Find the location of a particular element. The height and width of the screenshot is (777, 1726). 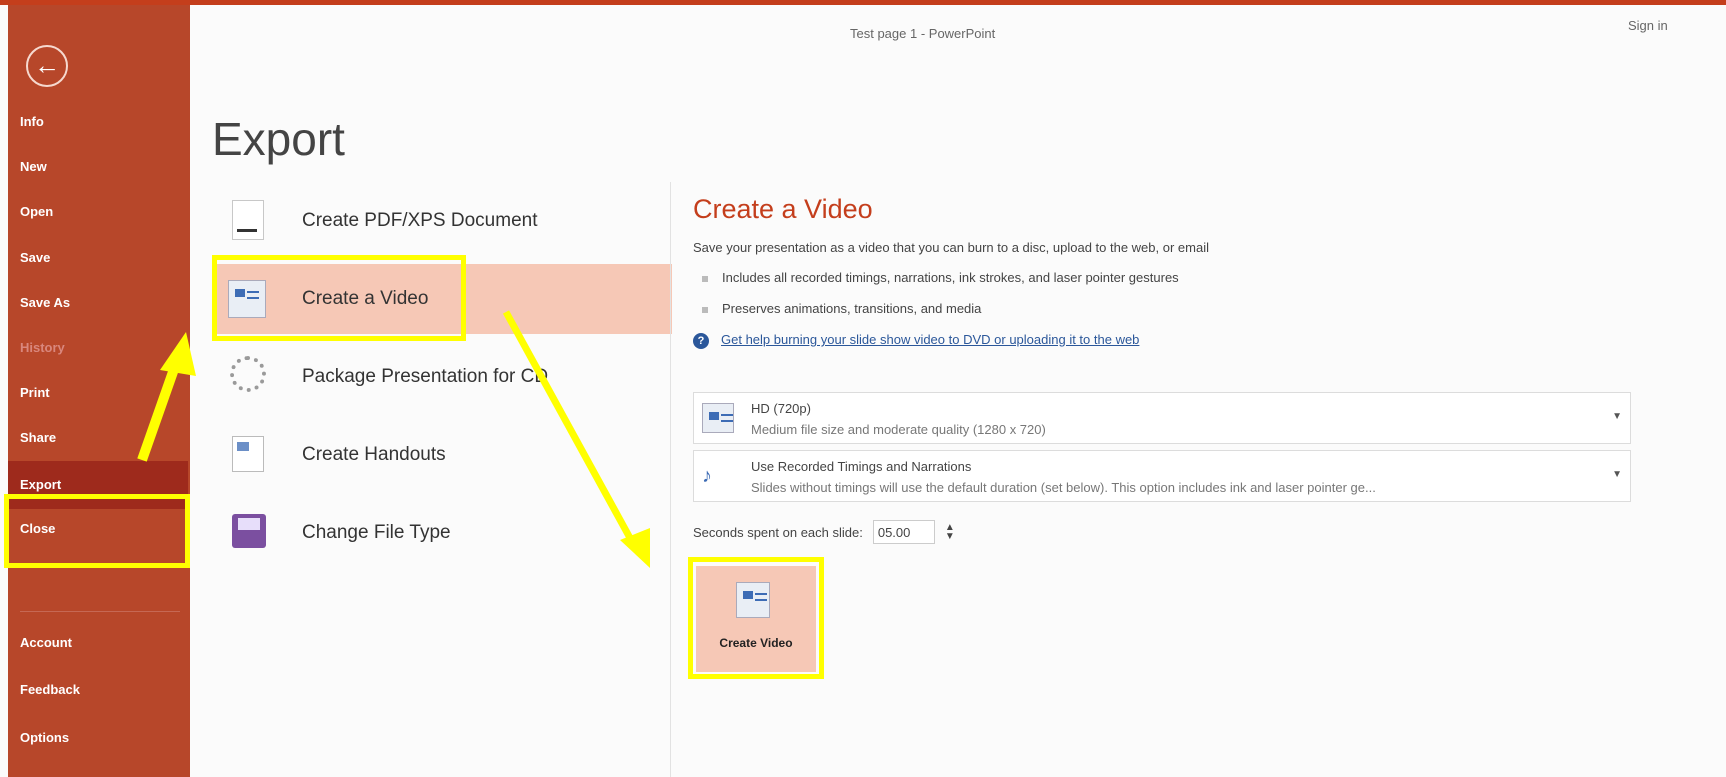

export-option-label: Create a Video is located at coordinates (365, 298).